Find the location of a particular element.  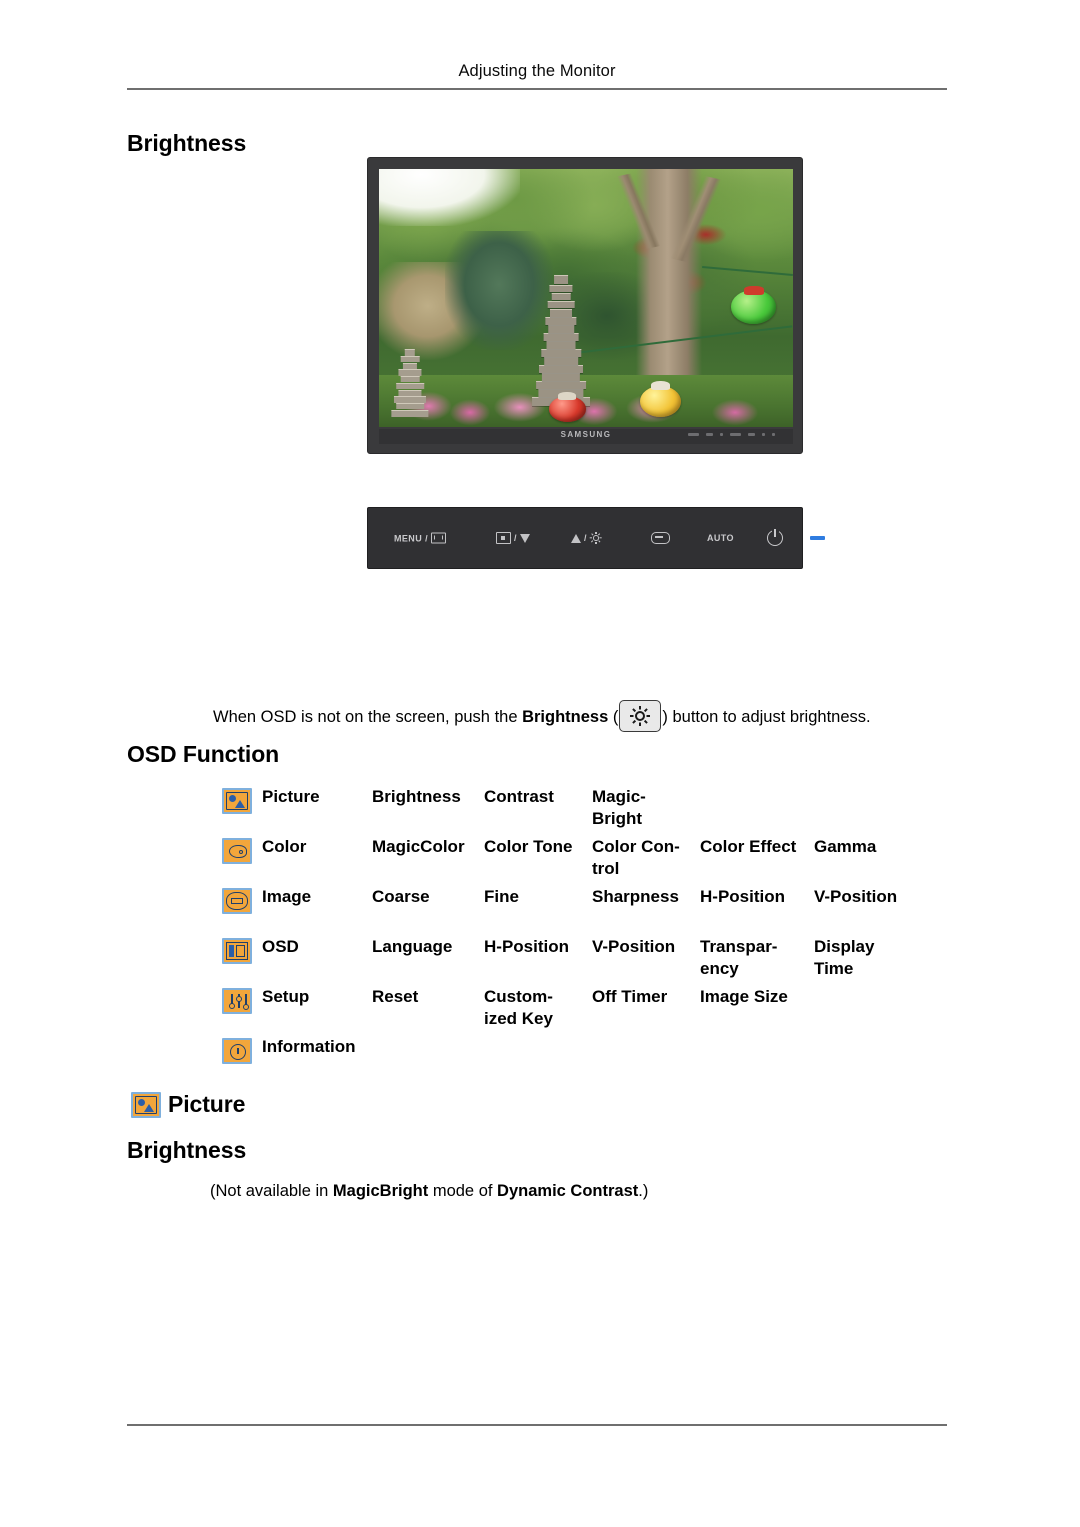

chevron-up-icon is located at coordinates (576, 538).